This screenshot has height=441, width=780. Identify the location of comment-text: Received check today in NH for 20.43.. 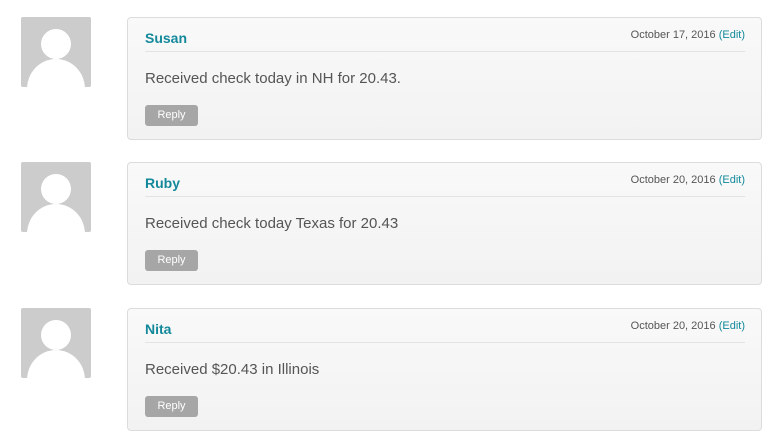
(273, 78).